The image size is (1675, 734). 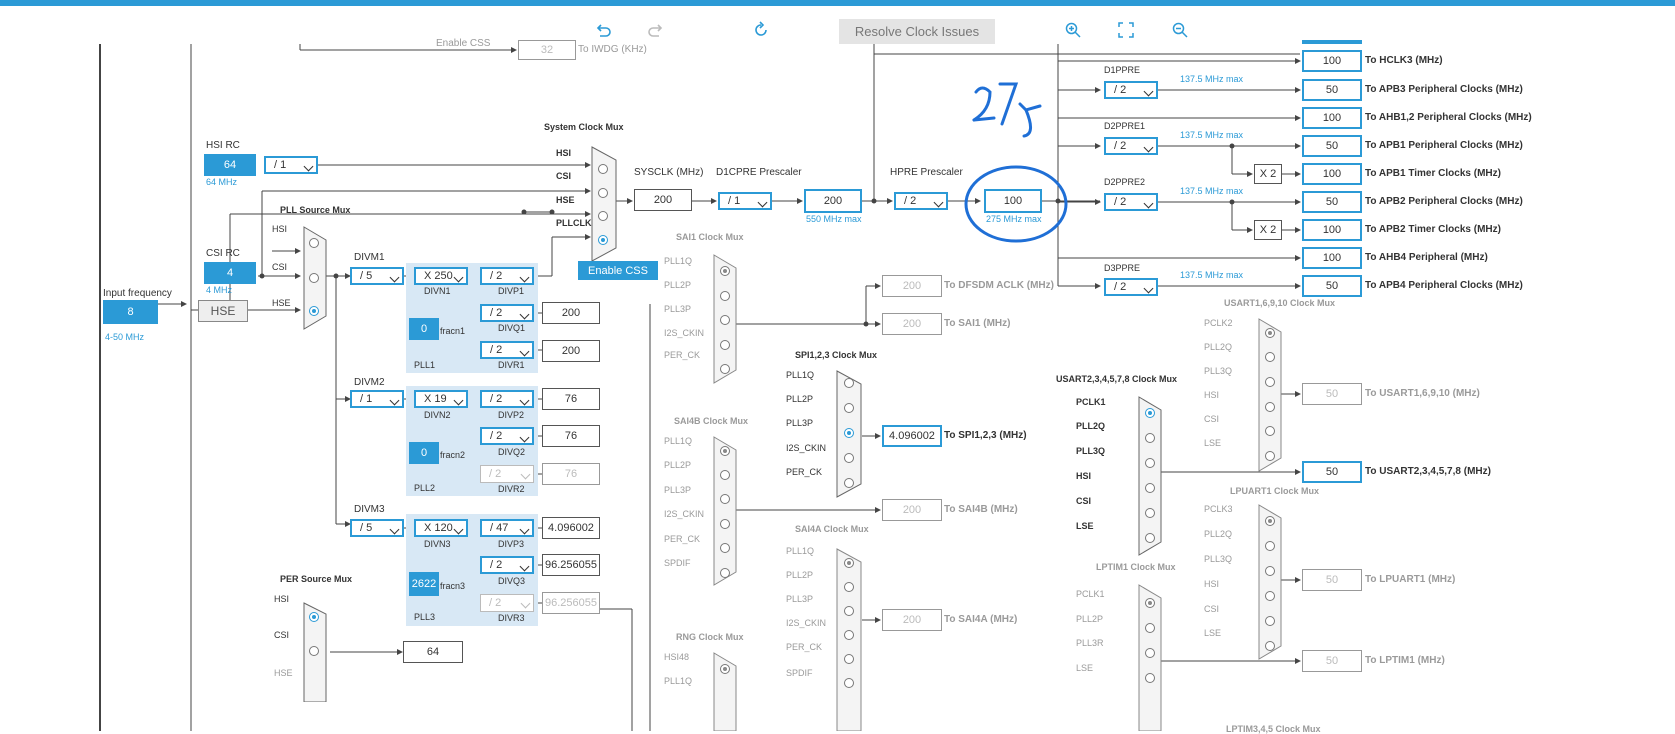 I want to click on usart2-radio-pclk1, so click(x=1150, y=413).